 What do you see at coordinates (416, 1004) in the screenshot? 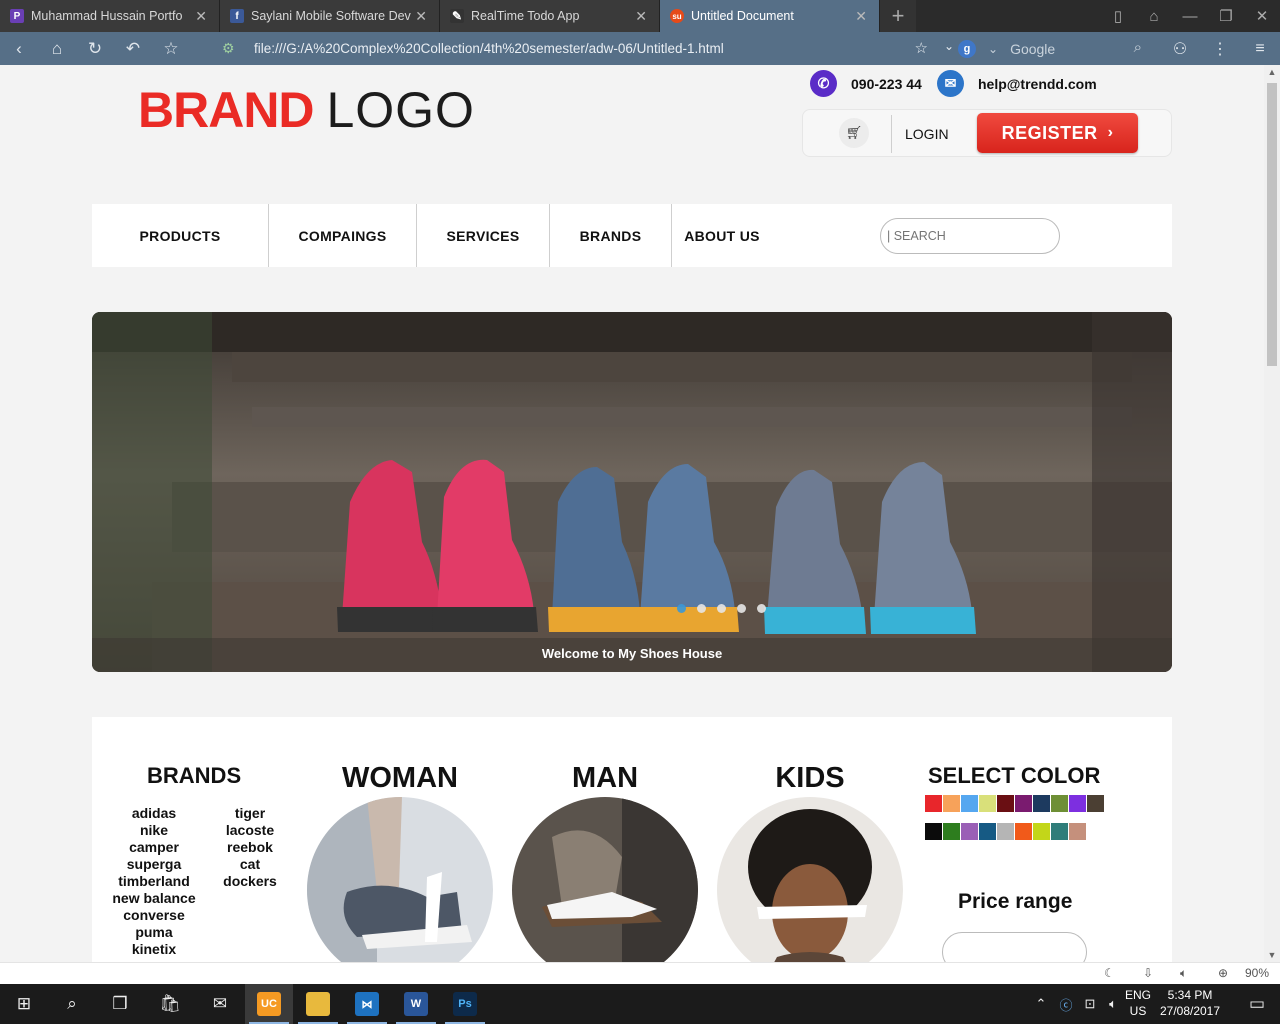
I see `word-icon: W` at bounding box center [416, 1004].